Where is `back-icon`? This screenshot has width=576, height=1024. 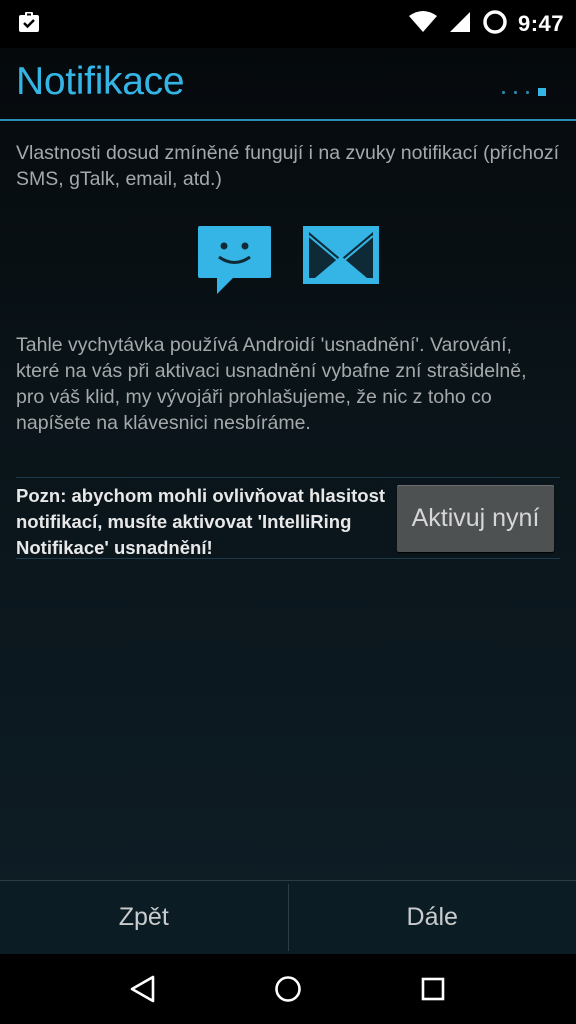 back-icon is located at coordinates (143, 989).